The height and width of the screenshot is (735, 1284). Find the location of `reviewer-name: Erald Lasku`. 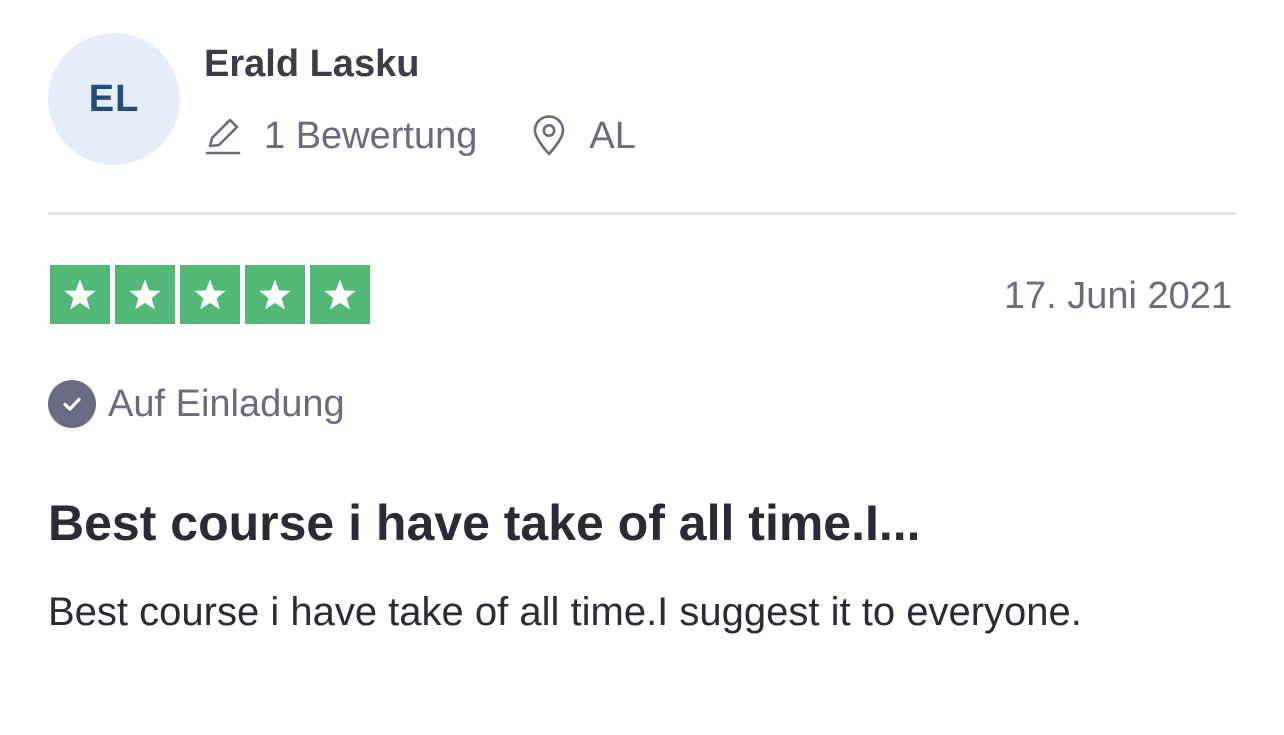

reviewer-name: Erald Lasku is located at coordinates (311, 64).